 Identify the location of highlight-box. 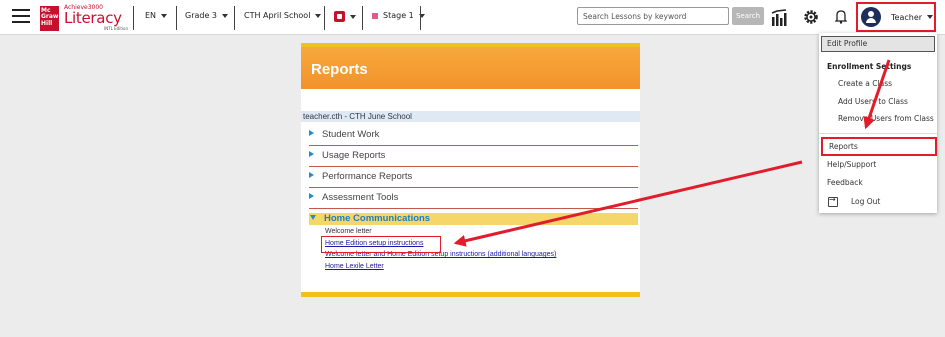
(381, 244).